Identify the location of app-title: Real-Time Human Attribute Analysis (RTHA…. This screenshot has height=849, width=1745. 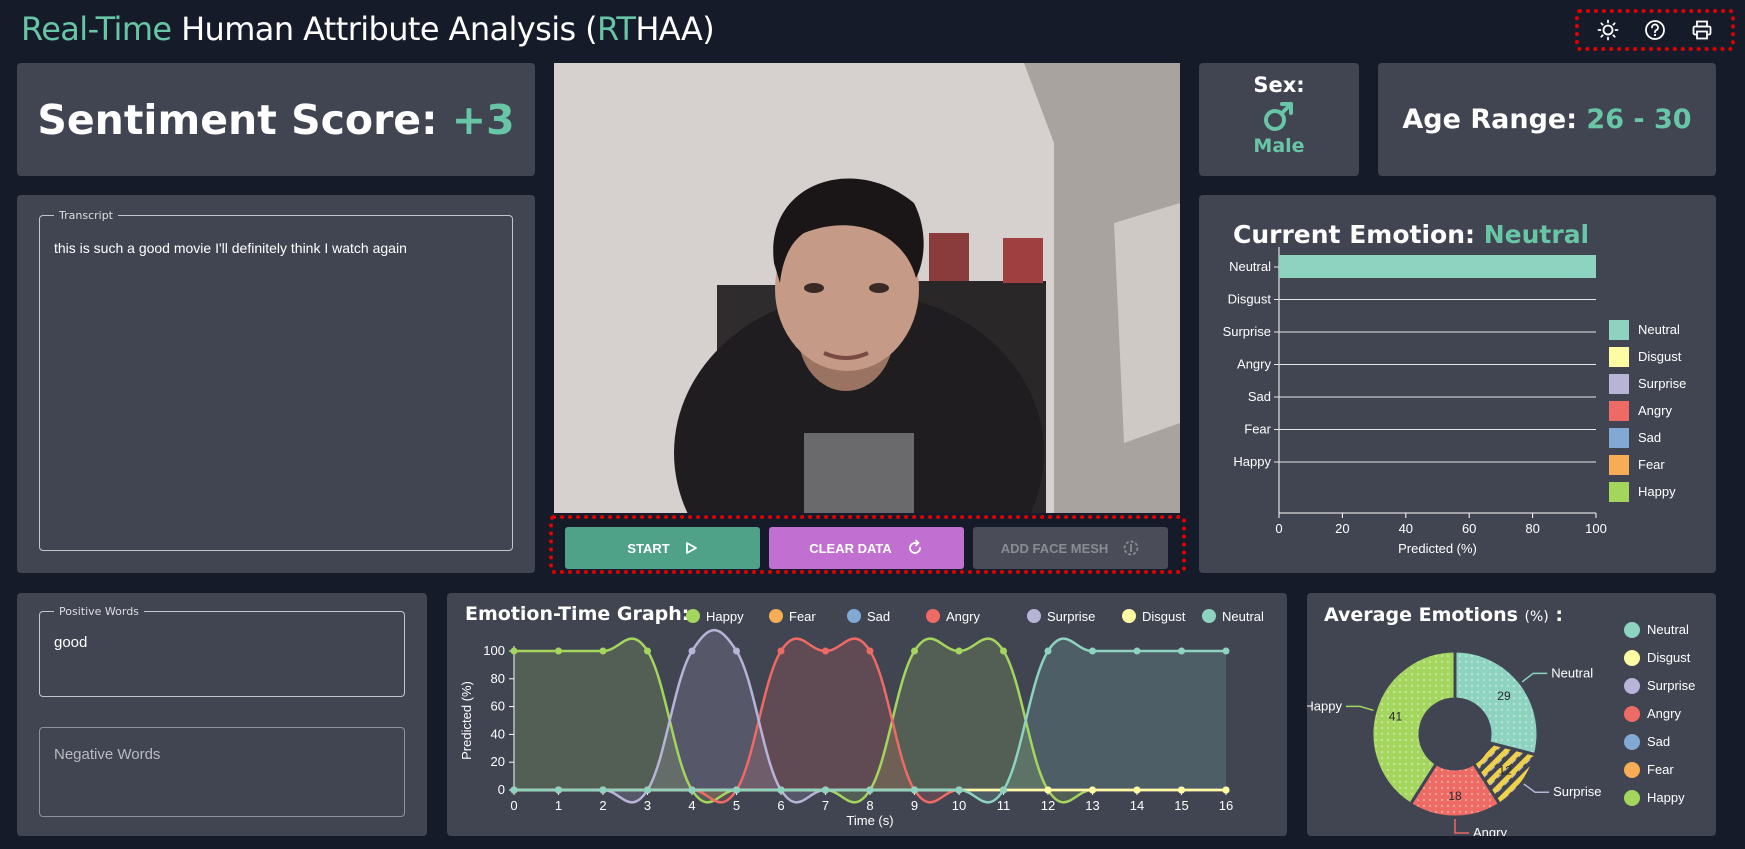
(368, 29).